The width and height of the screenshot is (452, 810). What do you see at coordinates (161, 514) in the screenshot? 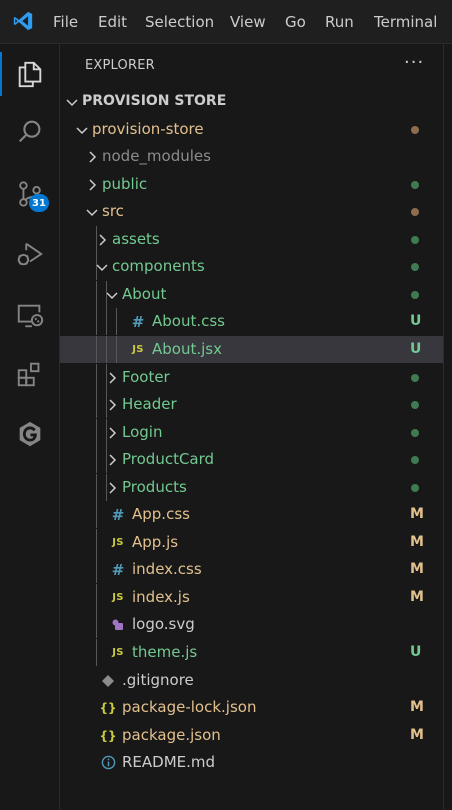
I see `tree-item-label: App.css` at bounding box center [161, 514].